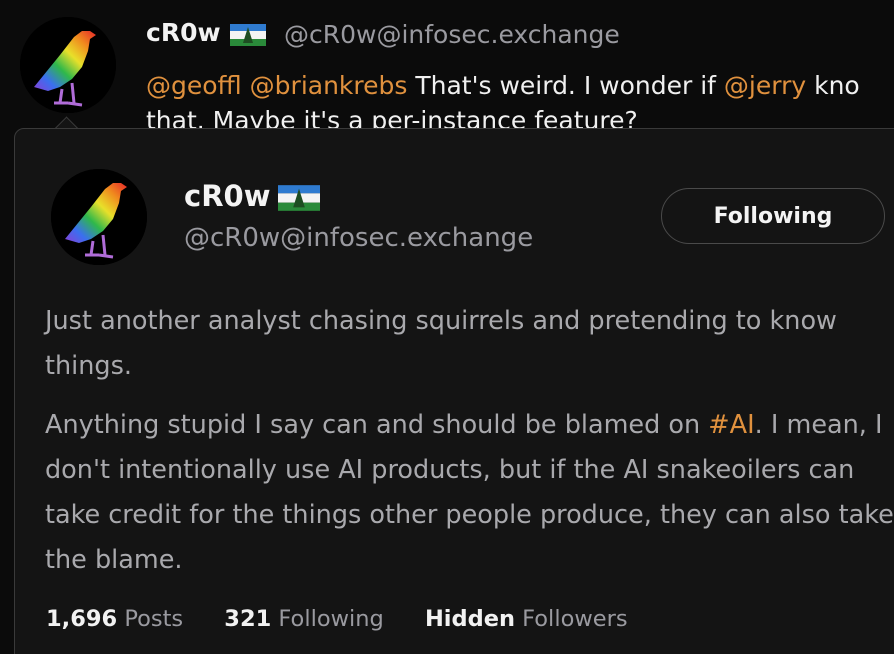  Describe the element at coordinates (82, 619) in the screenshot. I see `posts-count: 1,696` at that location.